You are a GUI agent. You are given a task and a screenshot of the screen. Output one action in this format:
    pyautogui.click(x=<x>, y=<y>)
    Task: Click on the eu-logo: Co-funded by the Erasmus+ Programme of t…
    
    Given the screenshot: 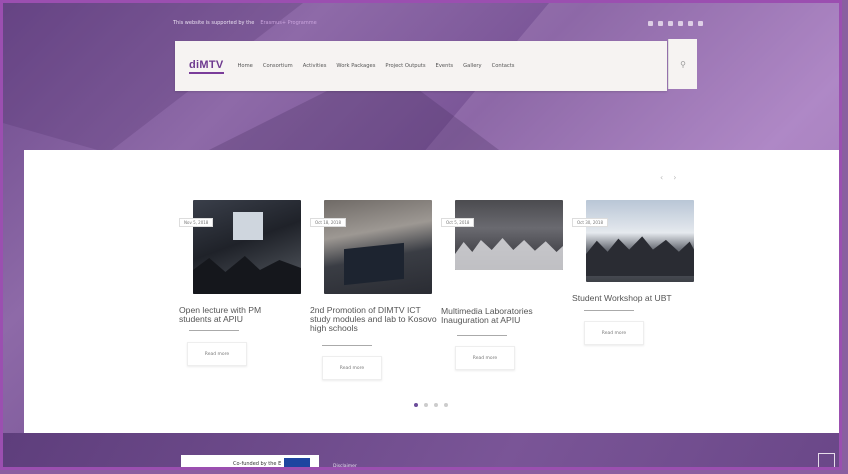 What is the action you would take?
    pyautogui.click(x=250, y=461)
    